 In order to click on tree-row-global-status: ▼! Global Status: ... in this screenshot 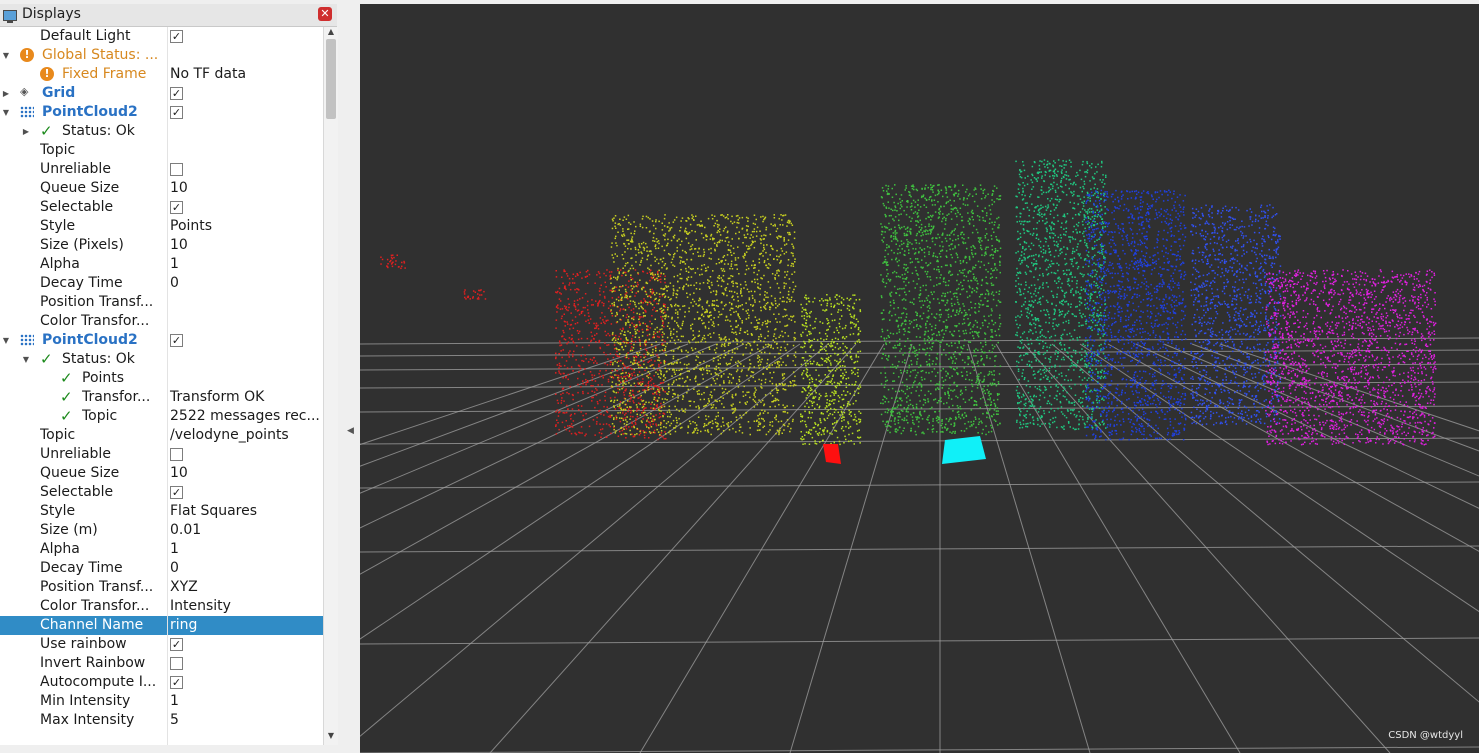, I will do `click(161, 55)`.